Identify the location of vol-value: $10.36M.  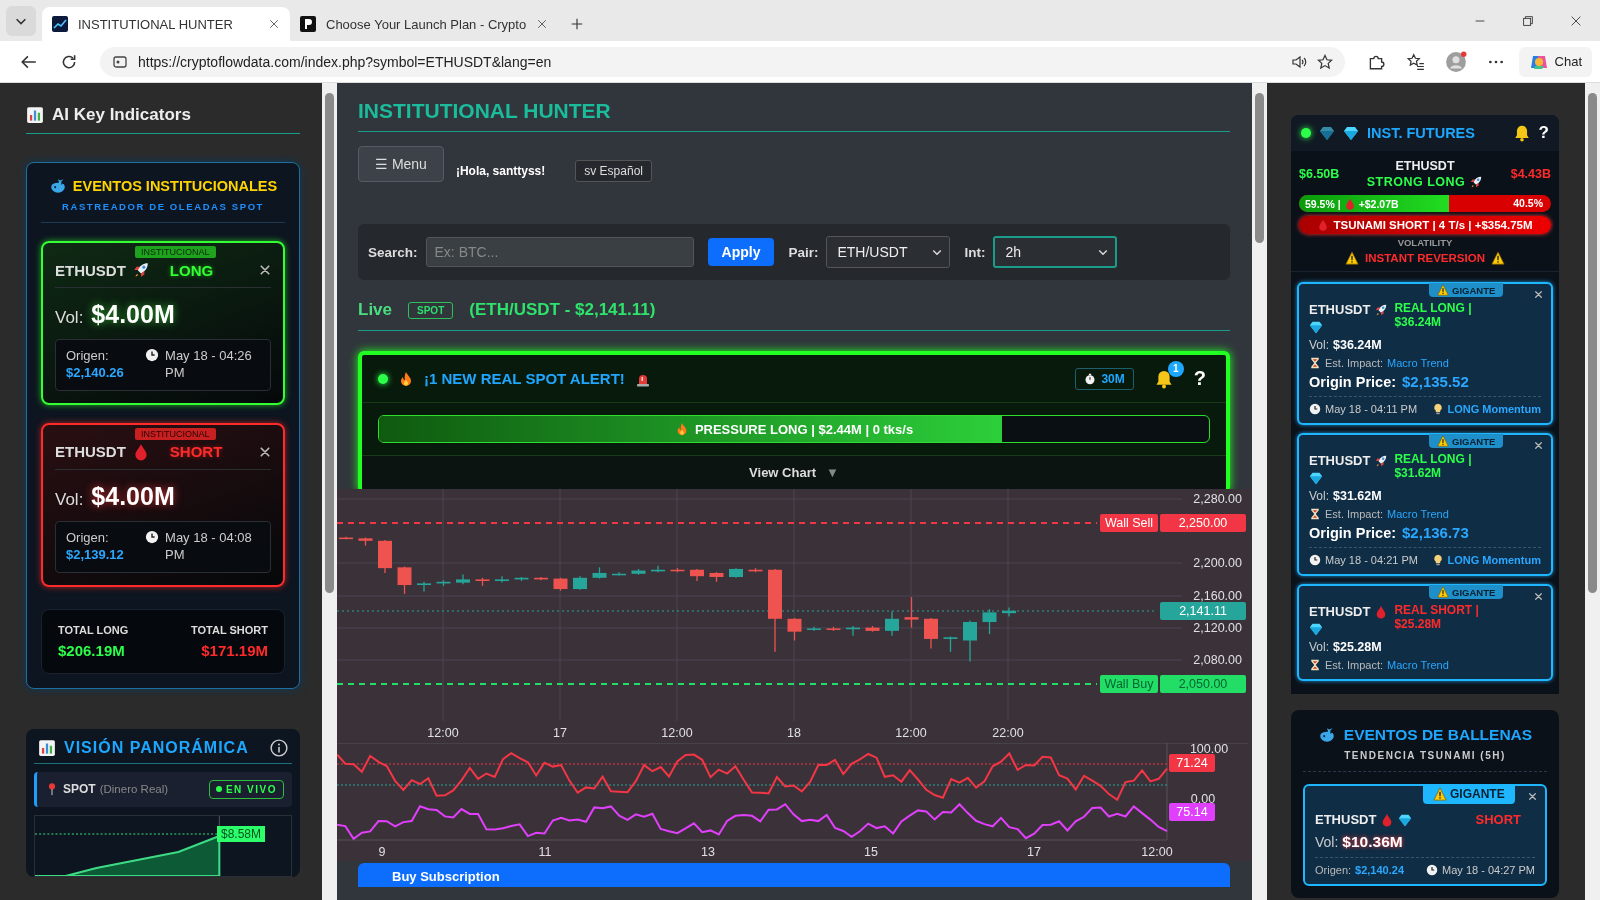
(1372, 842).